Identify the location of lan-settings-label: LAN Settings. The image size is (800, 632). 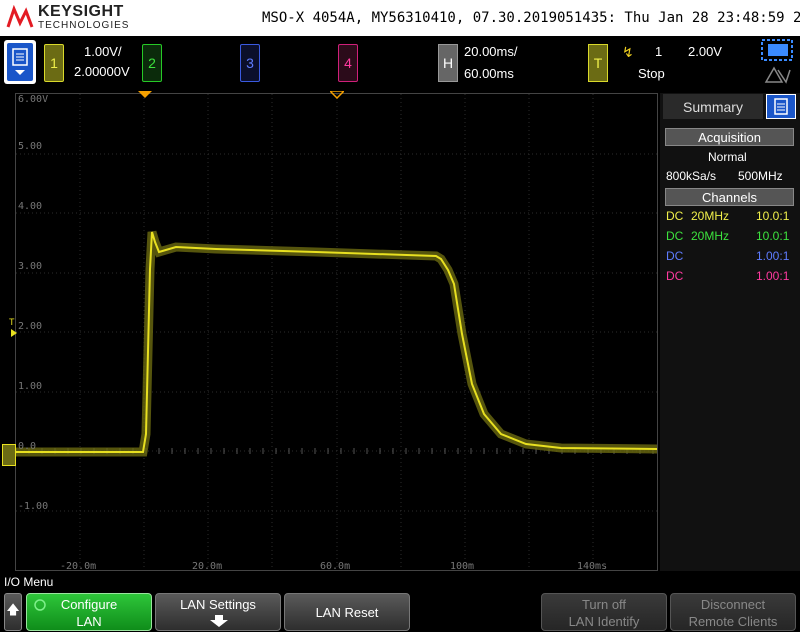
(218, 604).